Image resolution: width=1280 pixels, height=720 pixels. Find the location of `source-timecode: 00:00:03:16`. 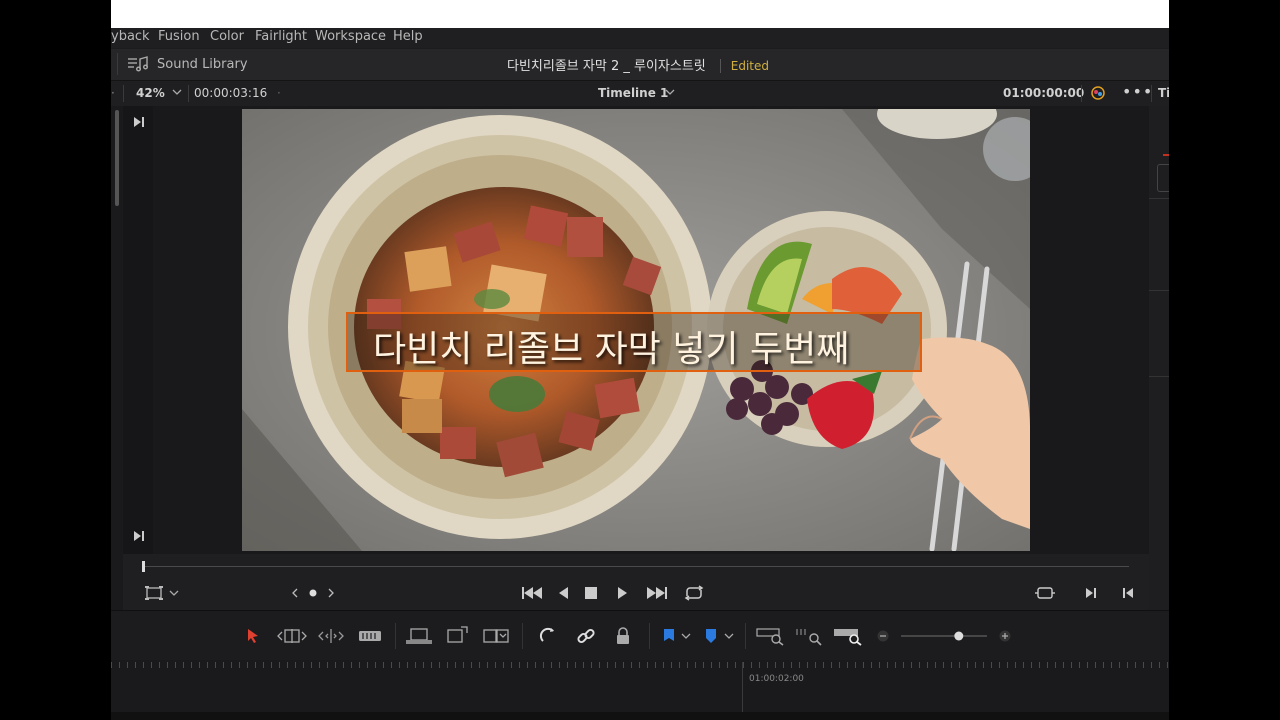

source-timecode: 00:00:03:16 is located at coordinates (231, 93).